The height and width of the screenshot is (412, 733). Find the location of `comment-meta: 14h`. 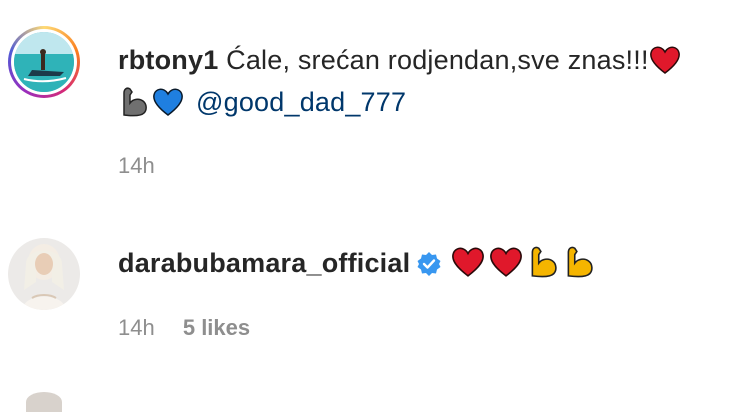

comment-meta: 14h is located at coordinates (136, 166).